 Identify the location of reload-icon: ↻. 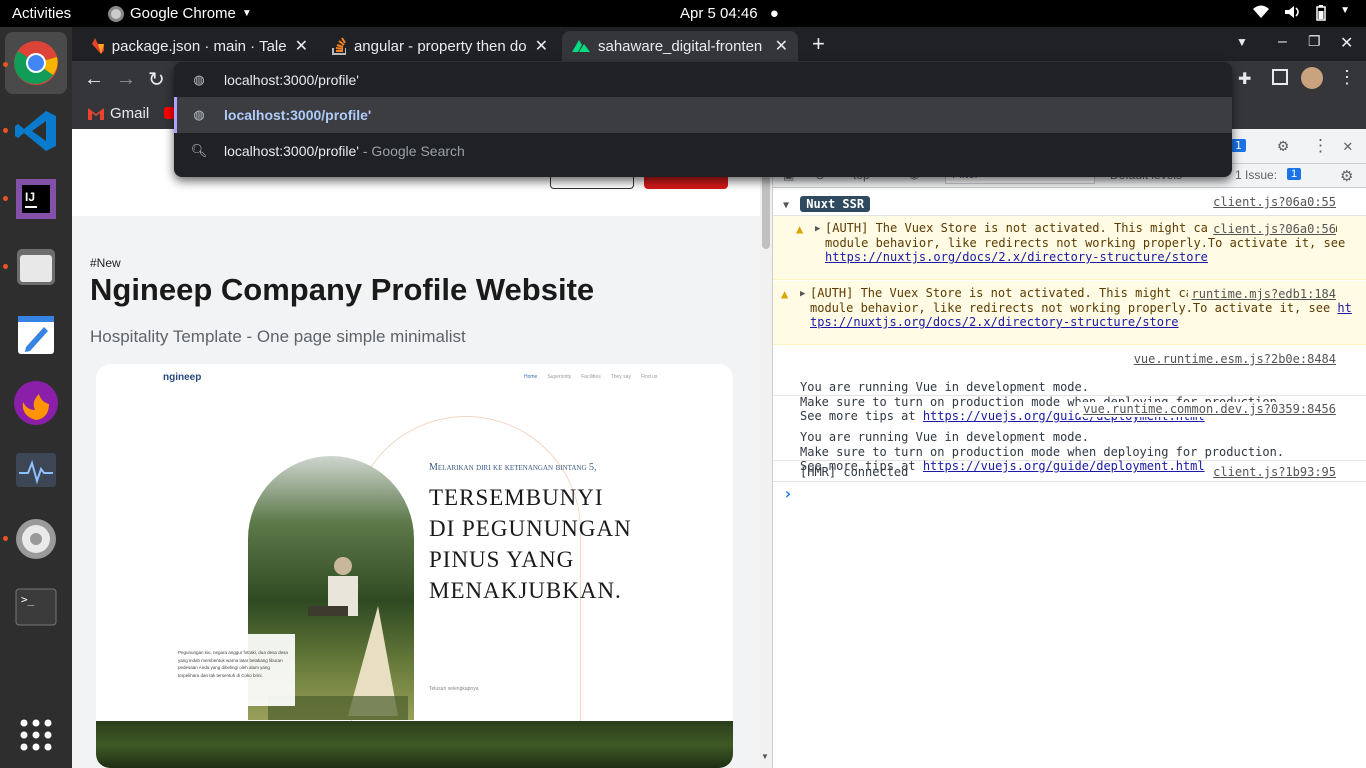
(156, 79).